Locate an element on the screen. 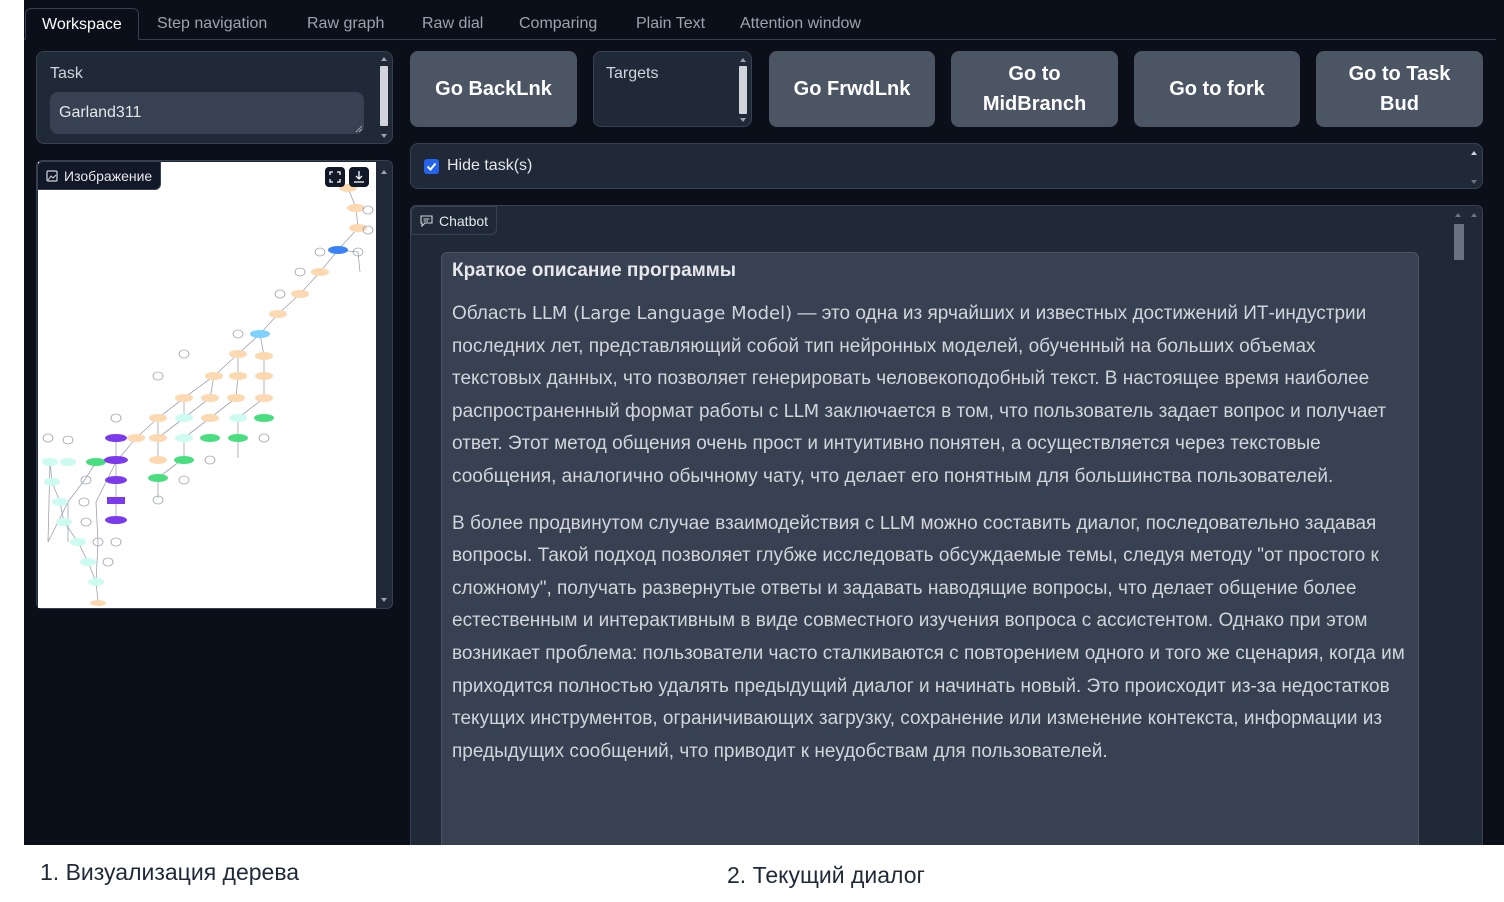  image-label-badge: Изображение is located at coordinates (99, 175).